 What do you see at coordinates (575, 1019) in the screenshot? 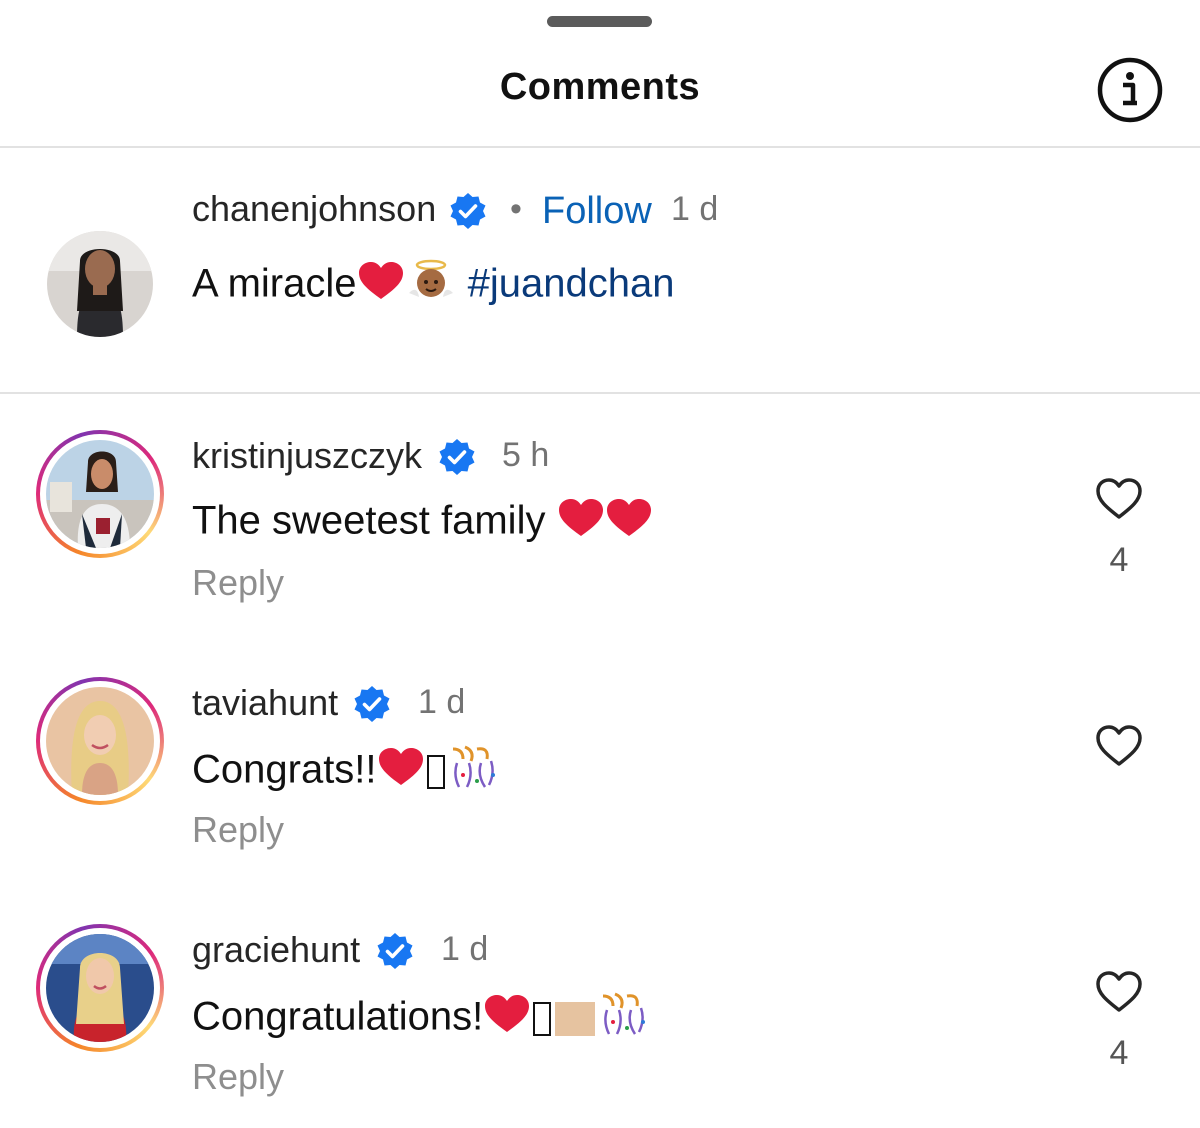
I see `skin-tone-modifier-icon` at bounding box center [575, 1019].